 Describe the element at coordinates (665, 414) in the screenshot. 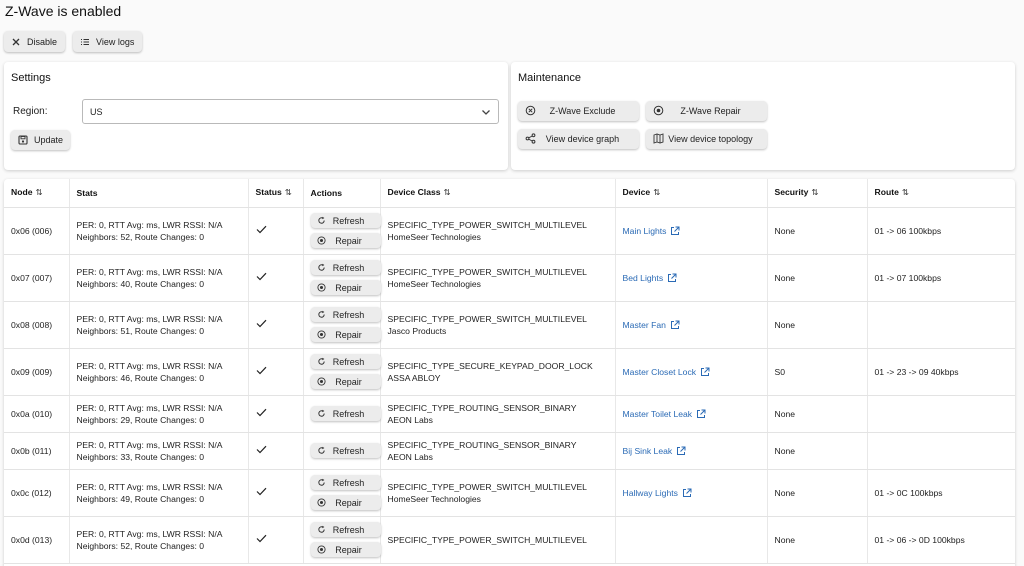

I see `device-link: Master Toilet Leak` at that location.